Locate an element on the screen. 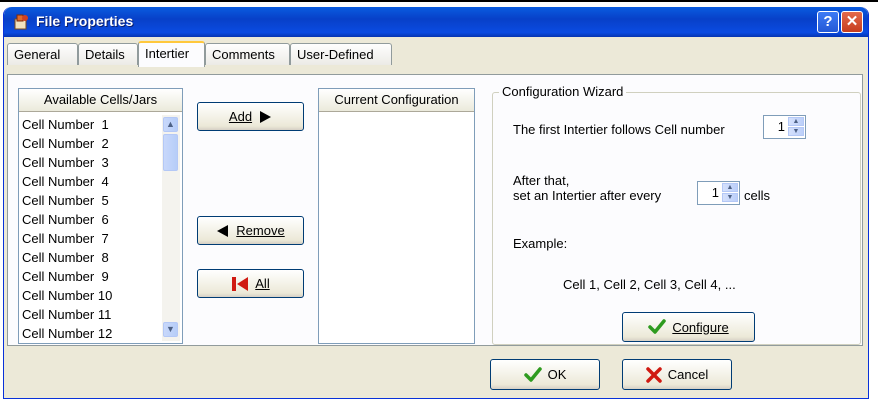 Image resolution: width=878 pixels, height=402 pixels. list-item: Cell Number 4 is located at coordinates (65, 181).